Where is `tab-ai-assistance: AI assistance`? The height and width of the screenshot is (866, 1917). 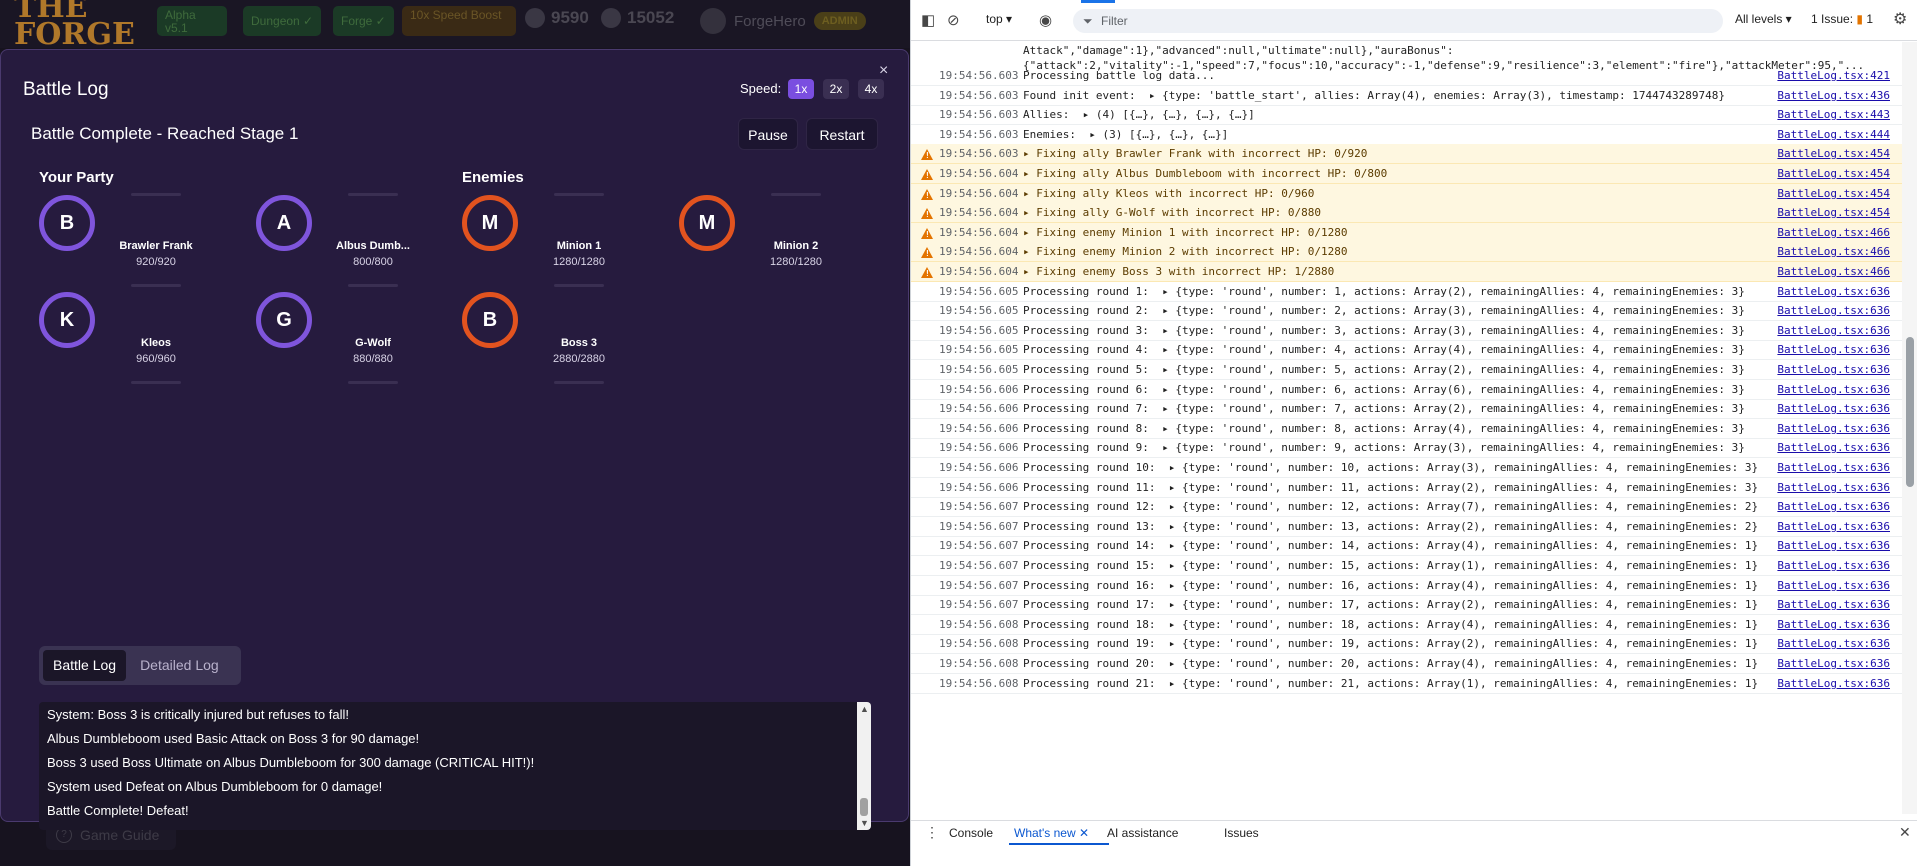
tab-ai-assistance: AI assistance is located at coordinates (1142, 833).